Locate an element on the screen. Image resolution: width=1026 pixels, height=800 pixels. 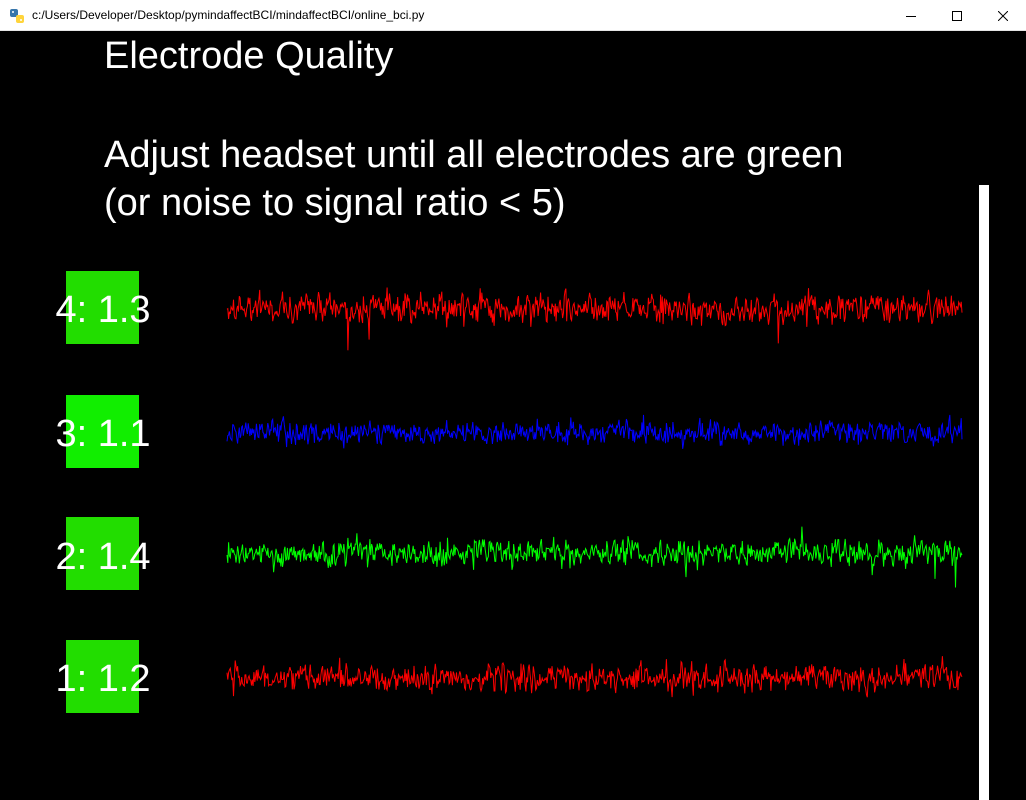
channel-2-trace is located at coordinates (594, 557).